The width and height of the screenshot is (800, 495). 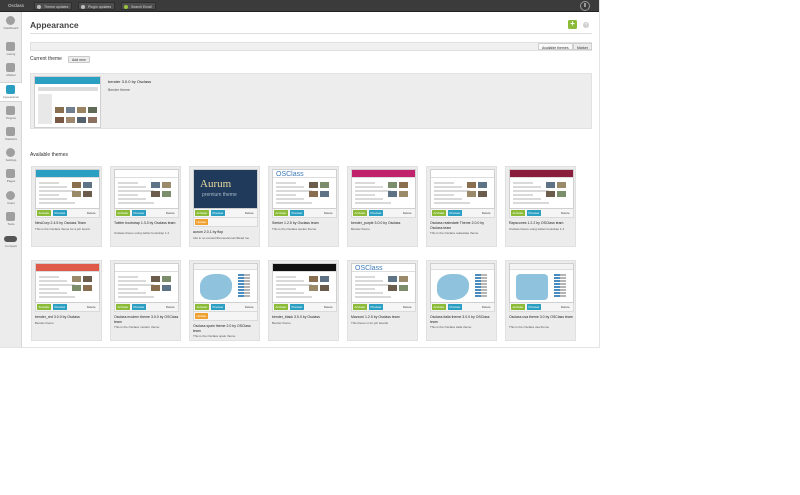 What do you see at coordinates (11, 135) in the screenshot?
I see `sidebar-item-statistics: Statistics` at bounding box center [11, 135].